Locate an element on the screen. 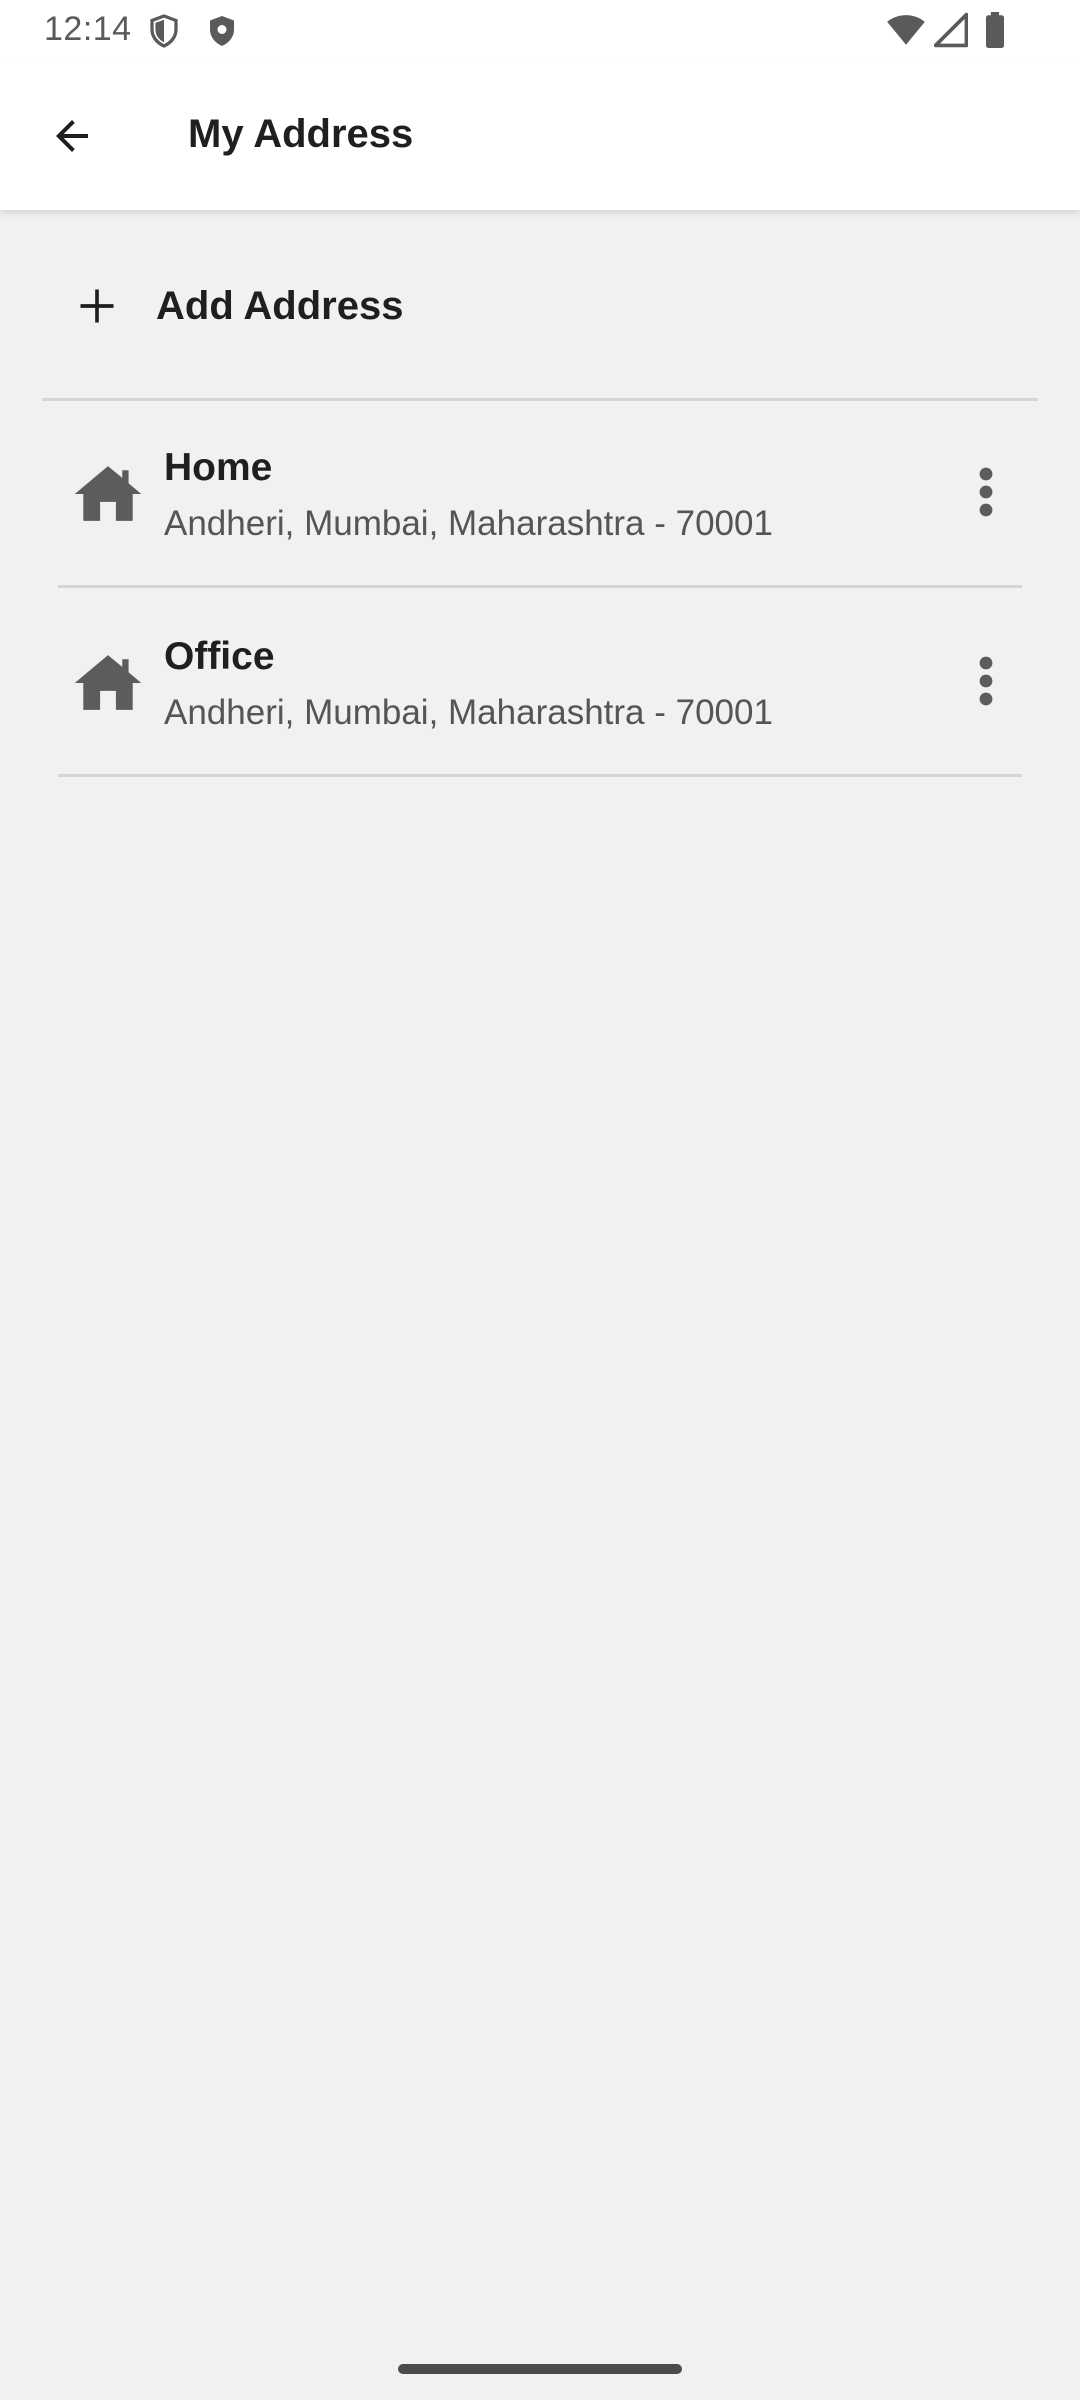  page-title: My Address is located at coordinates (301, 134).